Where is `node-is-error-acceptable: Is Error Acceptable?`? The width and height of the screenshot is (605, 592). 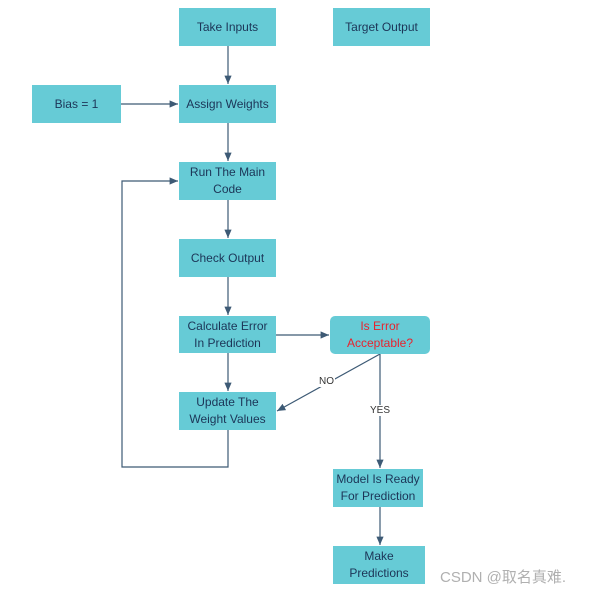
node-is-error-acceptable: Is Error Acceptable? is located at coordinates (380, 335).